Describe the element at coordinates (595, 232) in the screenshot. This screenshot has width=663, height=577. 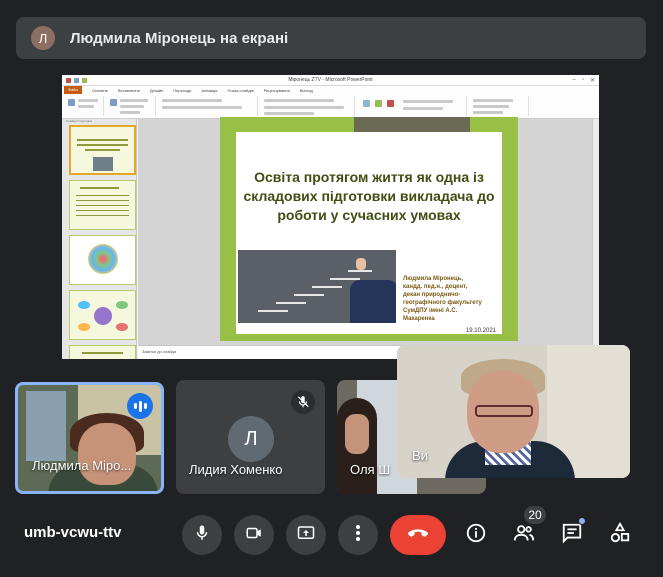
I see `vertical-scrollbar` at that location.